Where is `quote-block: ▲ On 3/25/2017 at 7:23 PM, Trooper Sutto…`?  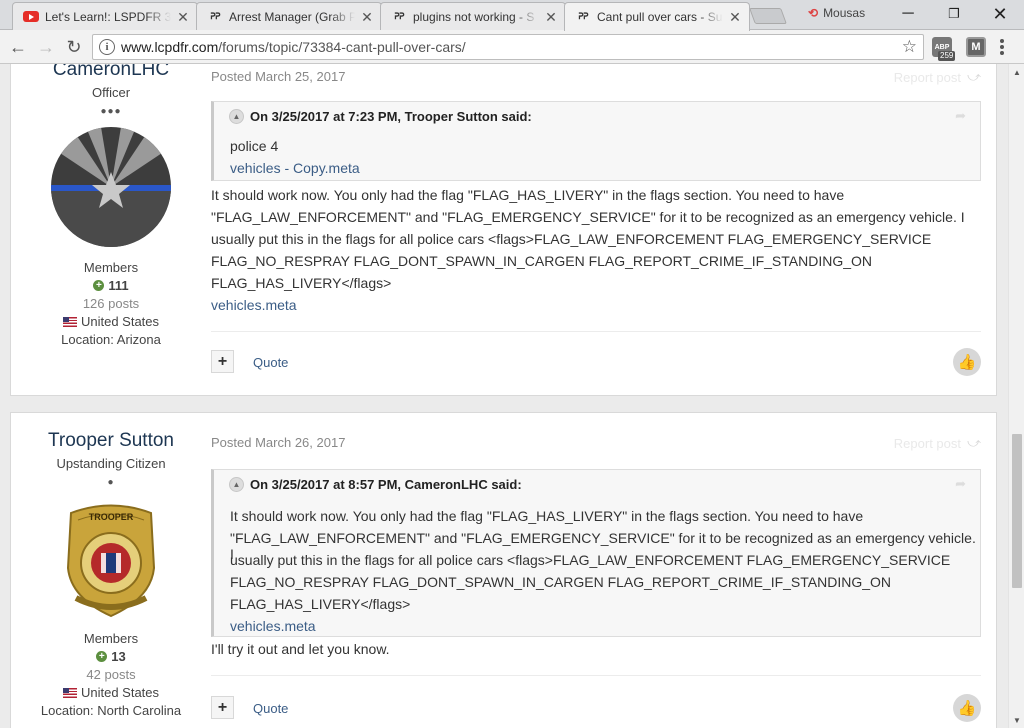 quote-block: ▲ On 3/25/2017 at 7:23 PM, Trooper Sutto… is located at coordinates (596, 141).